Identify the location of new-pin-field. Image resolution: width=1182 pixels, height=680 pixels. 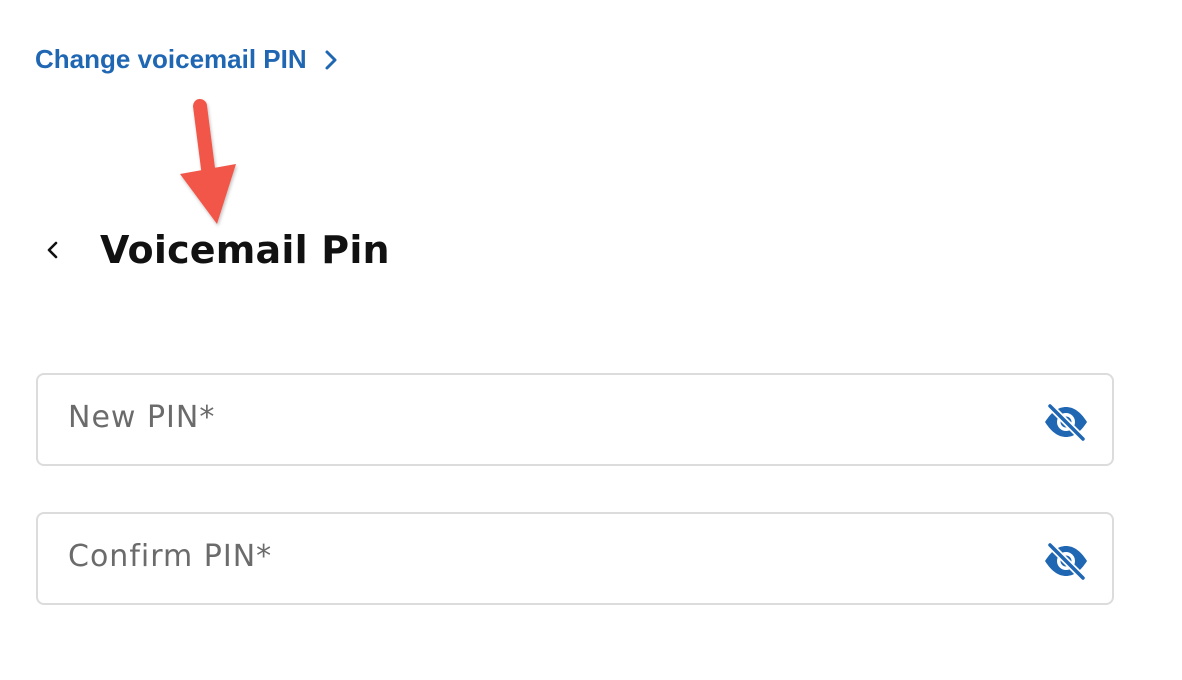
(575, 419).